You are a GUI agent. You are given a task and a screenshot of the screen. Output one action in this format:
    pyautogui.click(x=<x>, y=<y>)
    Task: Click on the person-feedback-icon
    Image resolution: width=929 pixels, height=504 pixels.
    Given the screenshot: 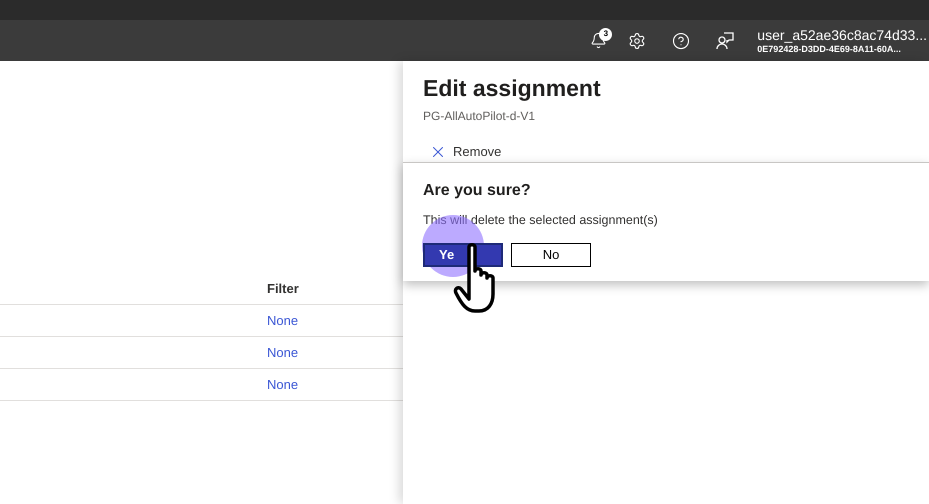 What is the action you would take?
    pyautogui.click(x=725, y=41)
    